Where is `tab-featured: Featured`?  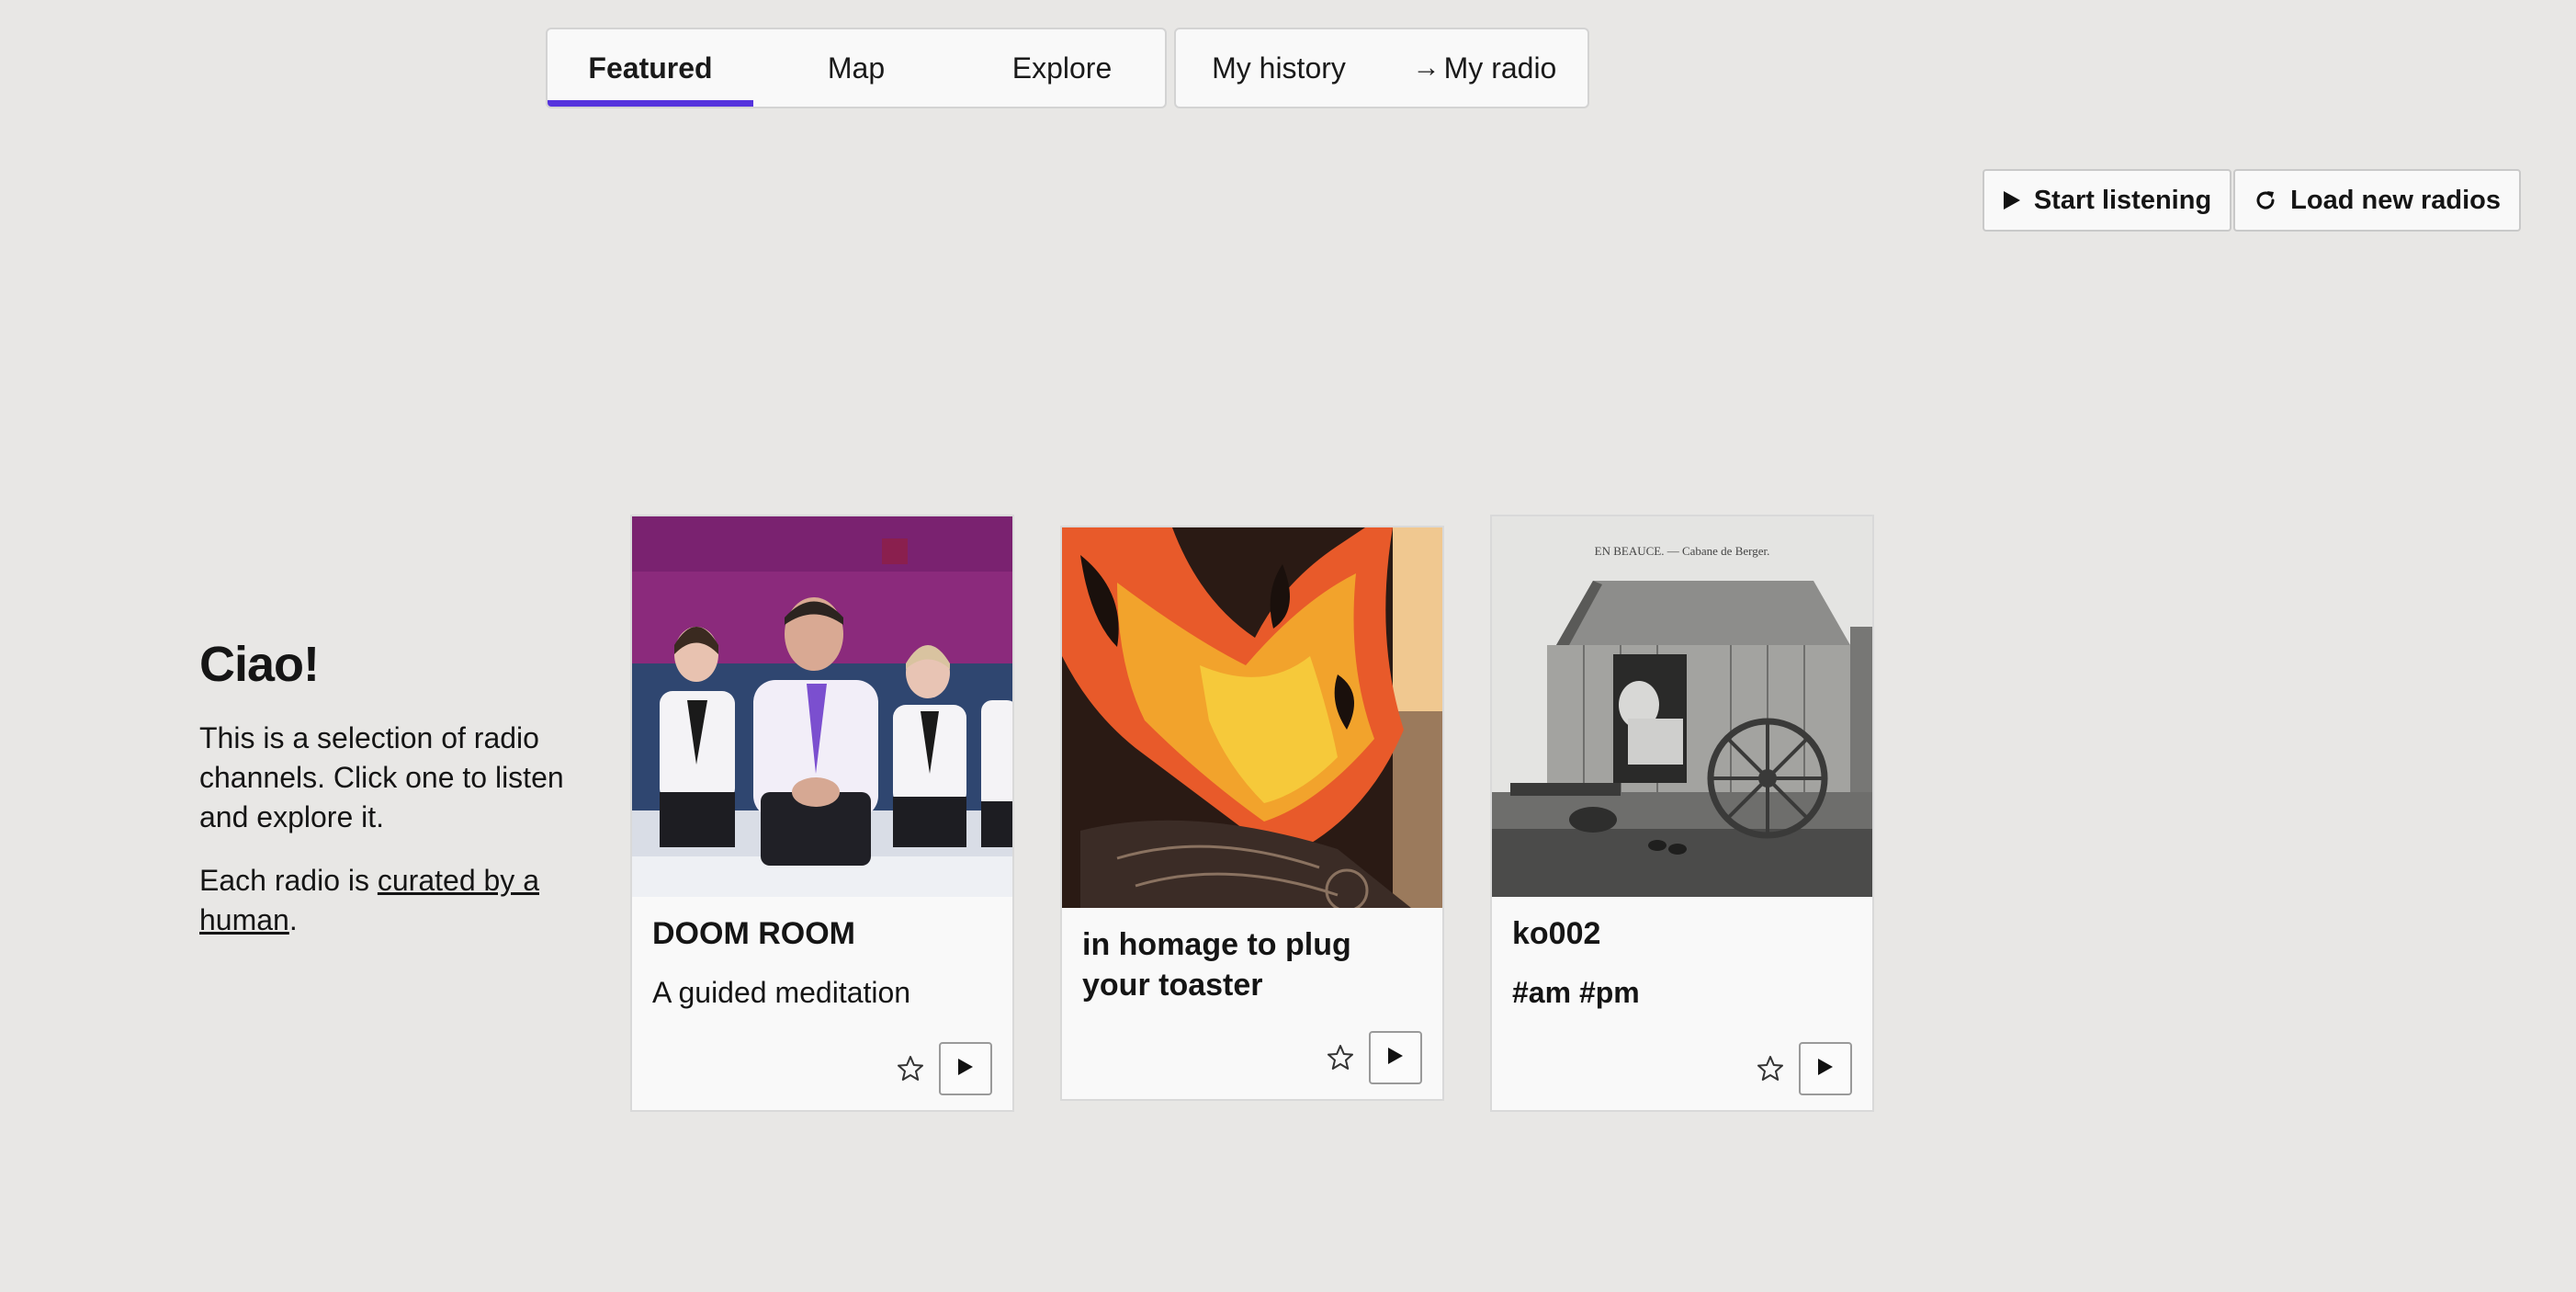
tab-featured: Featured is located at coordinates (650, 68).